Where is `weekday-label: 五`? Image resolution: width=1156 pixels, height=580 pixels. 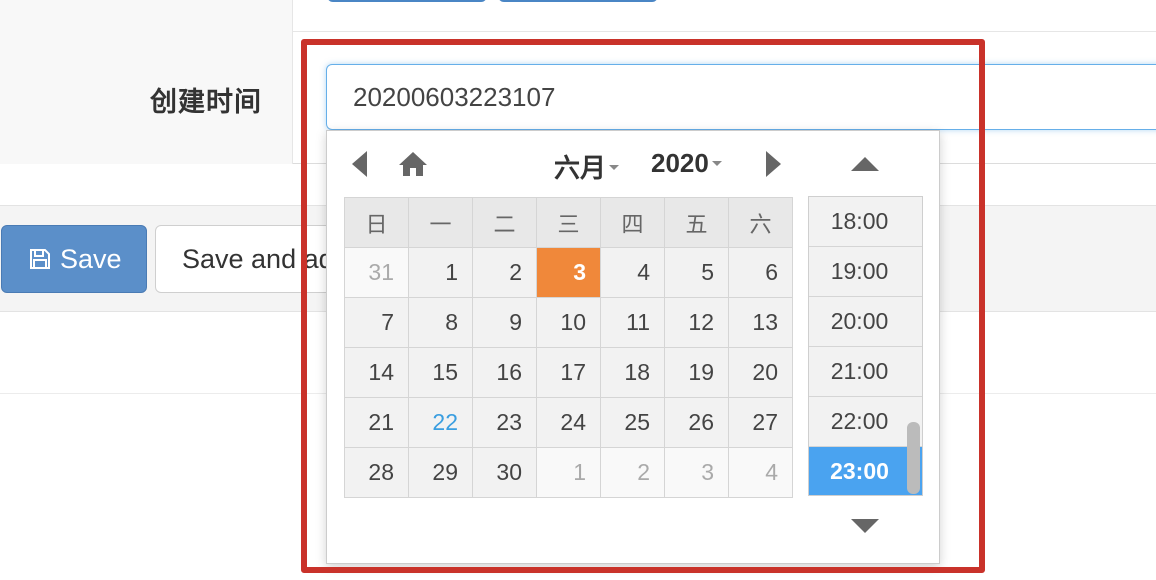
weekday-label: 五 is located at coordinates (696, 222).